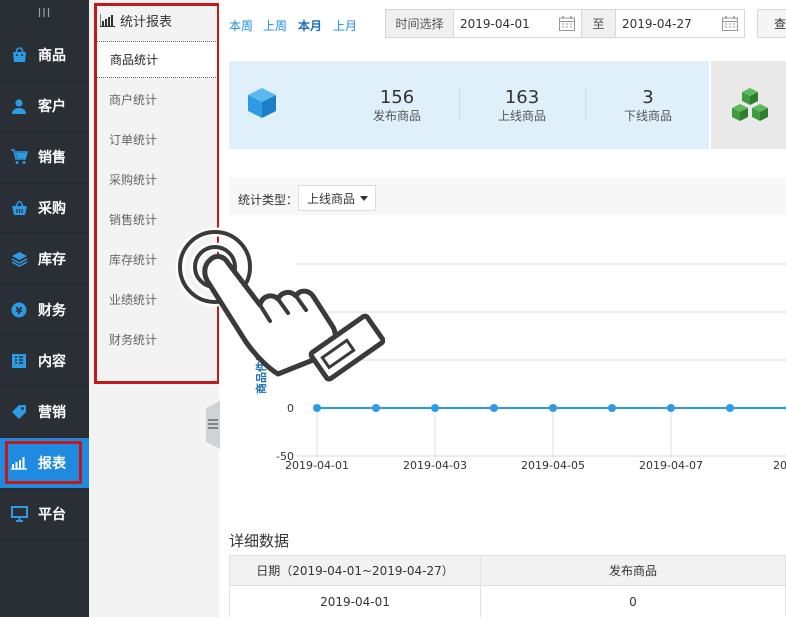 This screenshot has height=617, width=786. What do you see at coordinates (275, 25) in the screenshot?
I see `range-last-week: 上周` at bounding box center [275, 25].